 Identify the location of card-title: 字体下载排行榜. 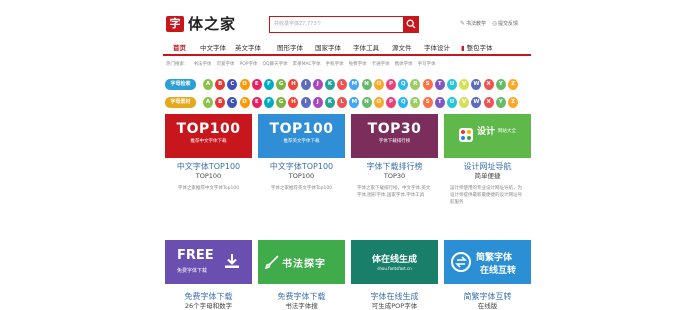
(394, 166).